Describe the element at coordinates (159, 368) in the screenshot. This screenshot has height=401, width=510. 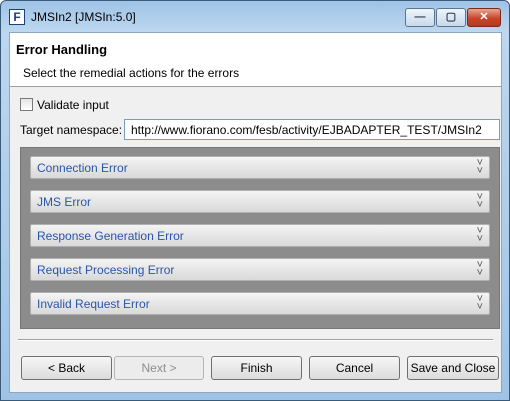
I see `next-button: Next >` at that location.